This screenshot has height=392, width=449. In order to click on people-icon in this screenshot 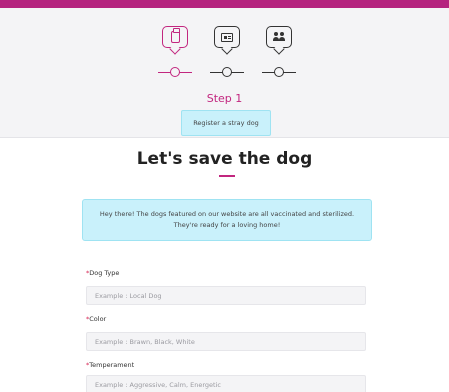, I will do `click(279, 37)`.